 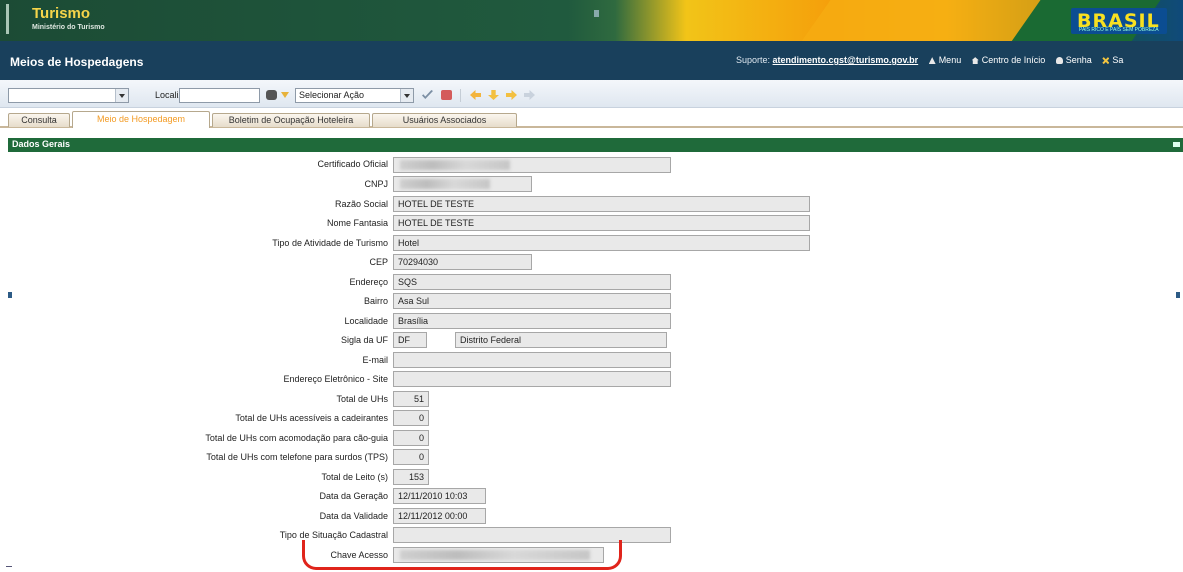 I want to click on data-validade-field: 12/11/2012 00:00, so click(x=439, y=516).